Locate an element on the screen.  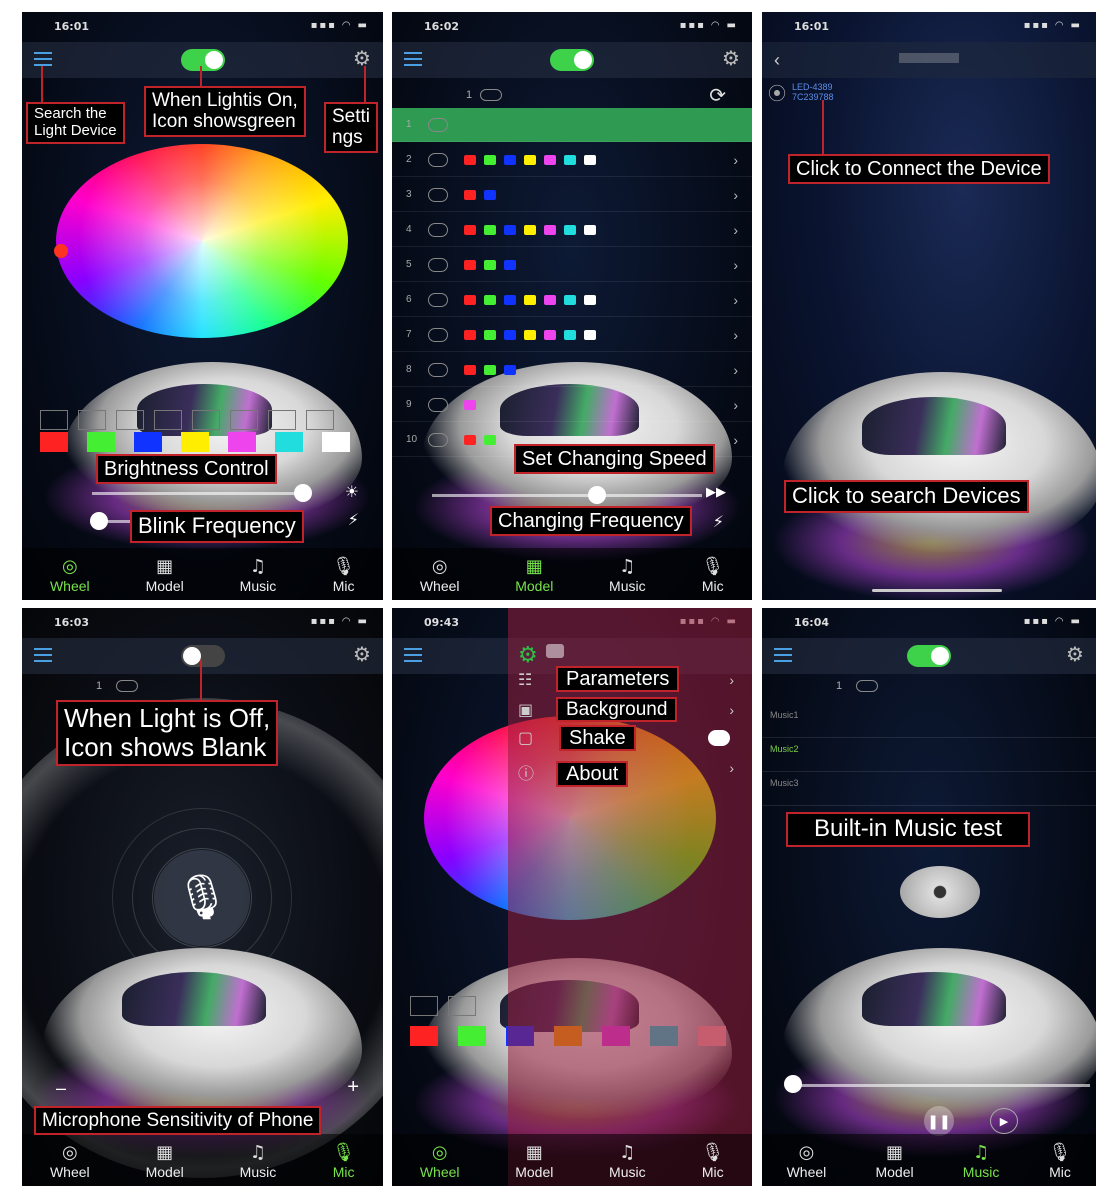
speed-knob is located at coordinates (597, 495).